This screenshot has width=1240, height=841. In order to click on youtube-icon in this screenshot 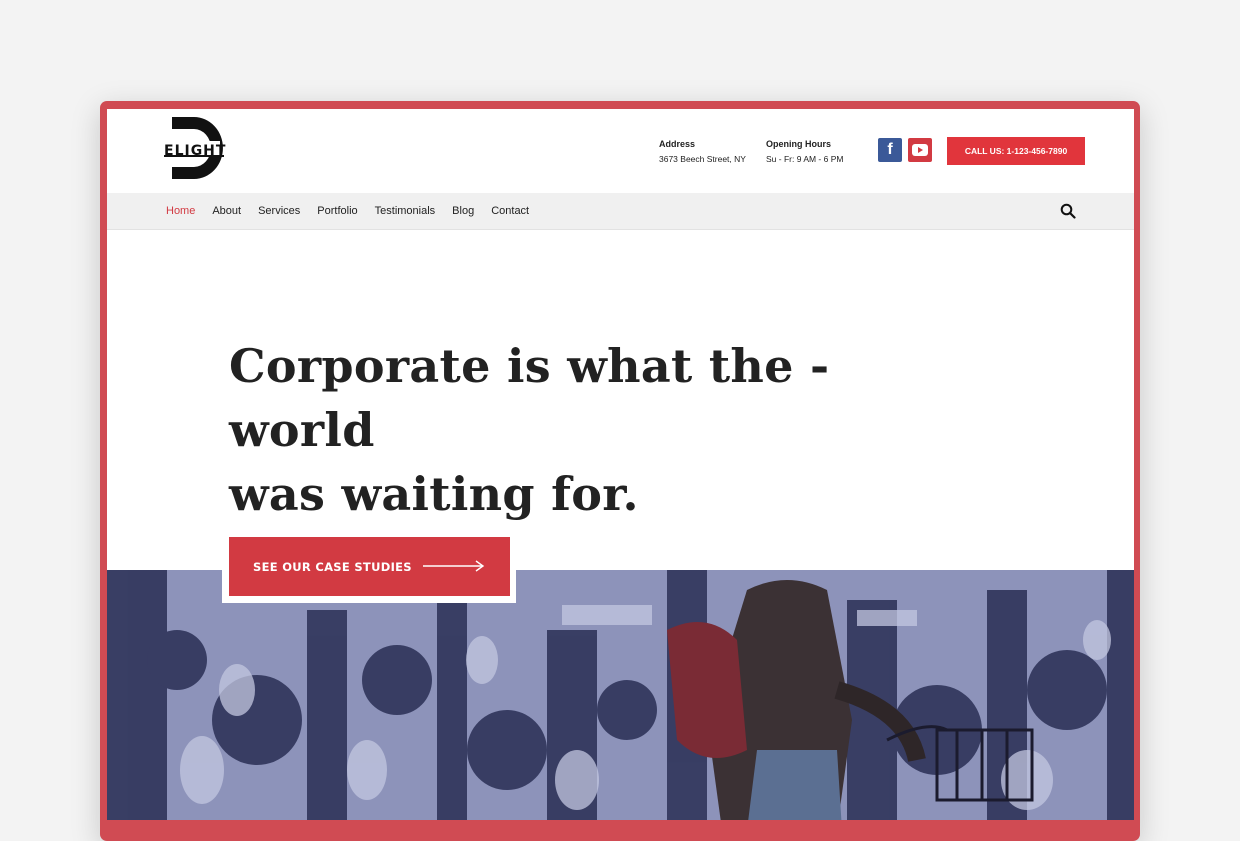, I will do `click(920, 150)`.